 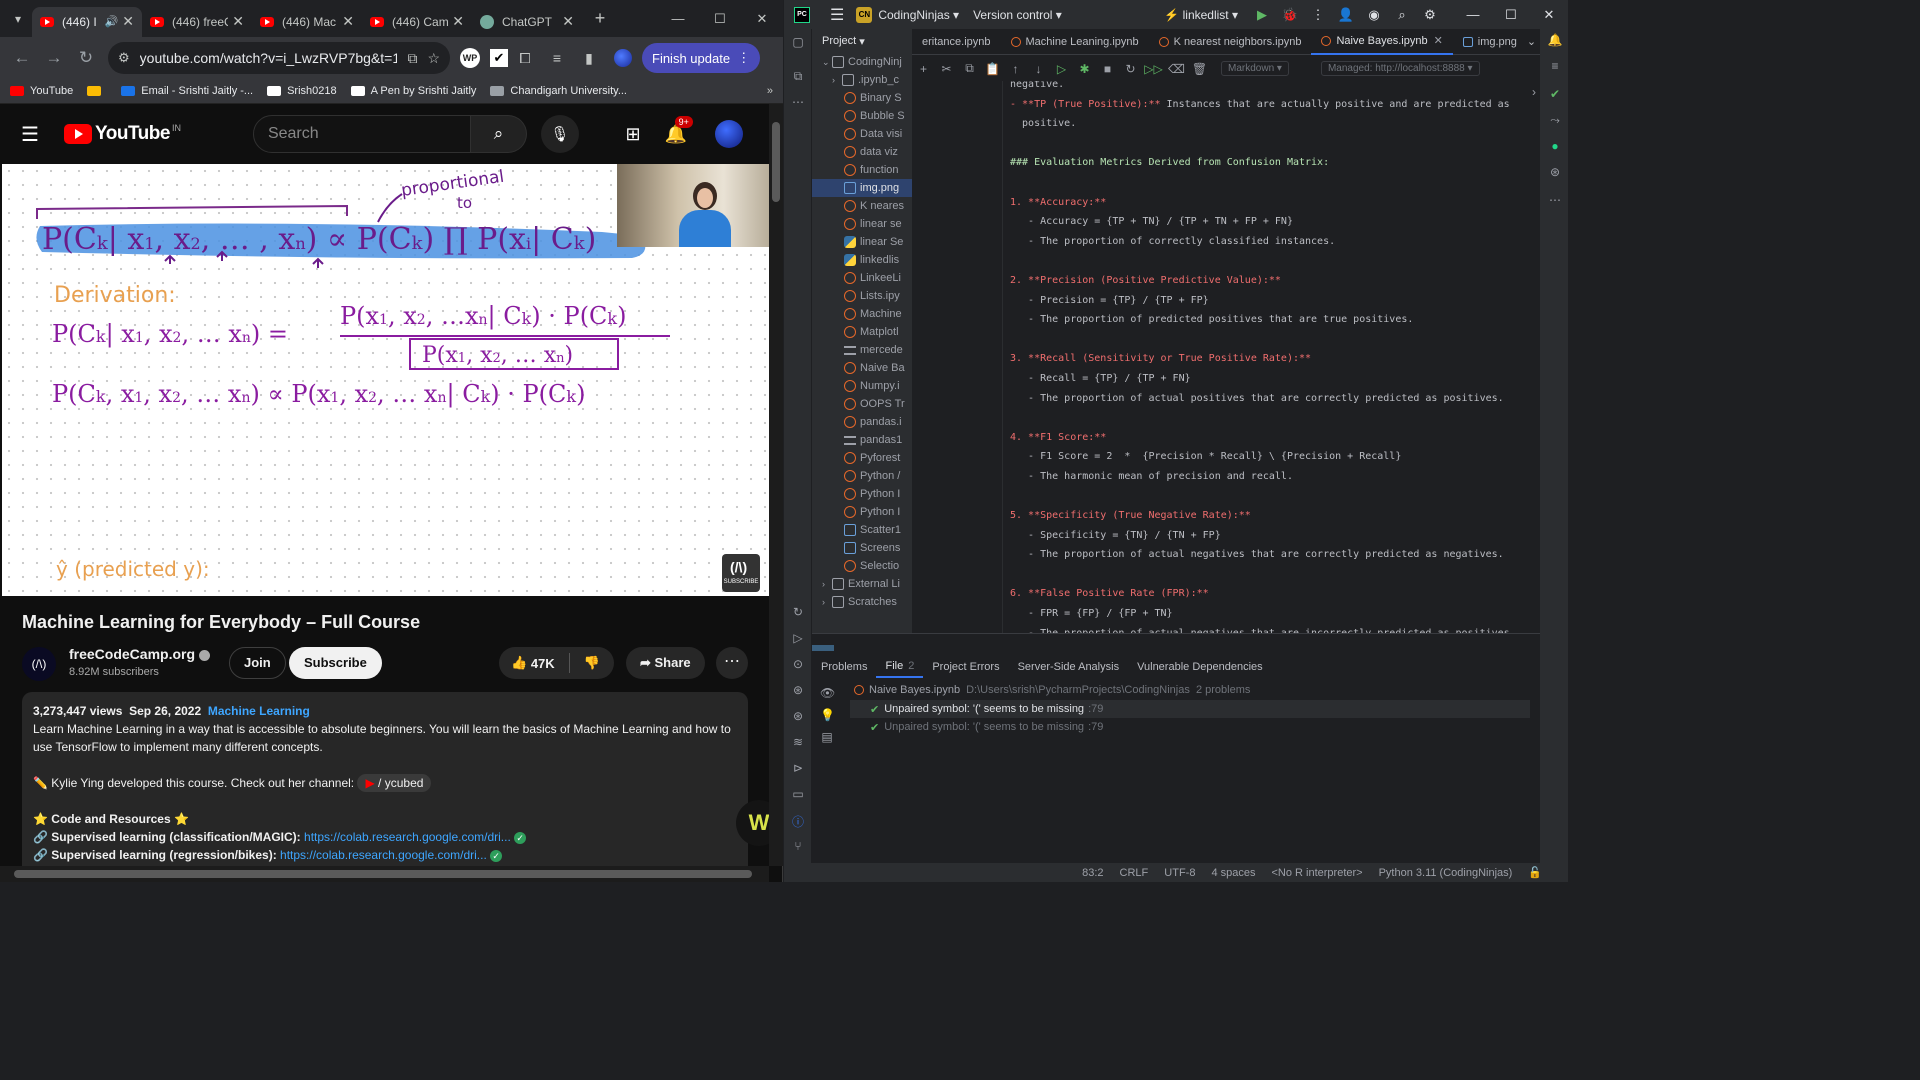 I want to click on tree-item: pandas.i, so click(x=862, y=422).